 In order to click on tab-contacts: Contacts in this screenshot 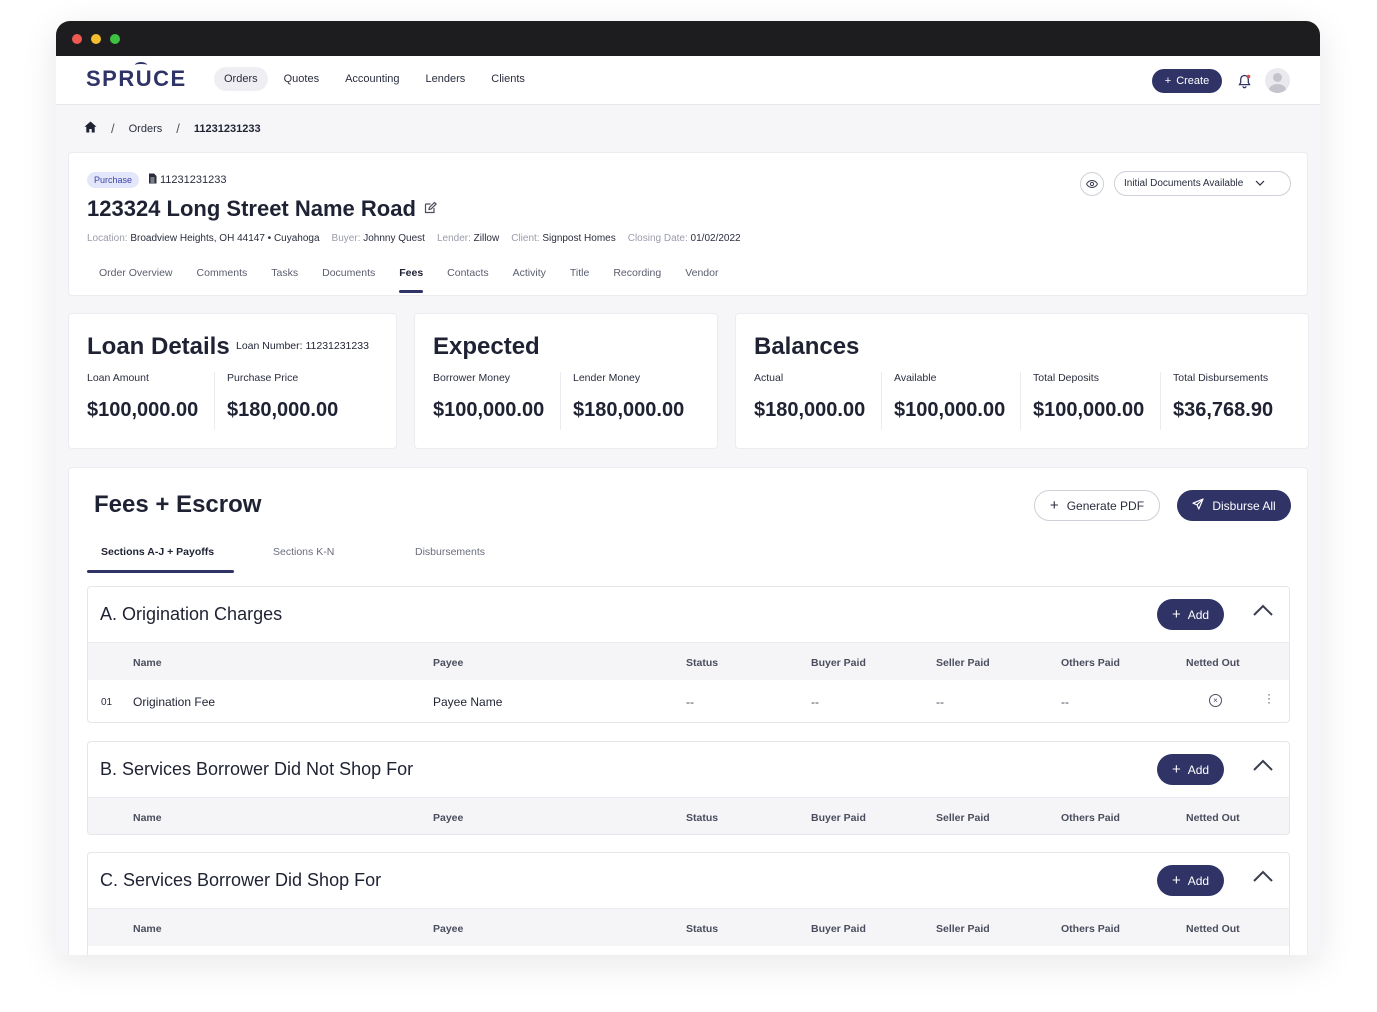, I will do `click(467, 280)`.